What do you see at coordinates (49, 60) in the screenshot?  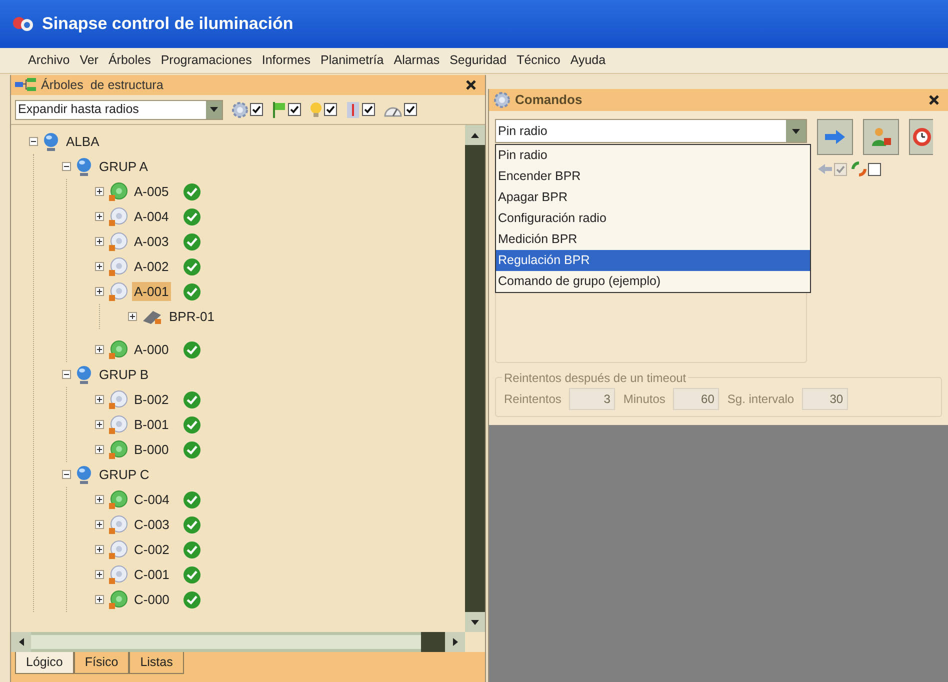 I see `menu-item: Archivo` at bounding box center [49, 60].